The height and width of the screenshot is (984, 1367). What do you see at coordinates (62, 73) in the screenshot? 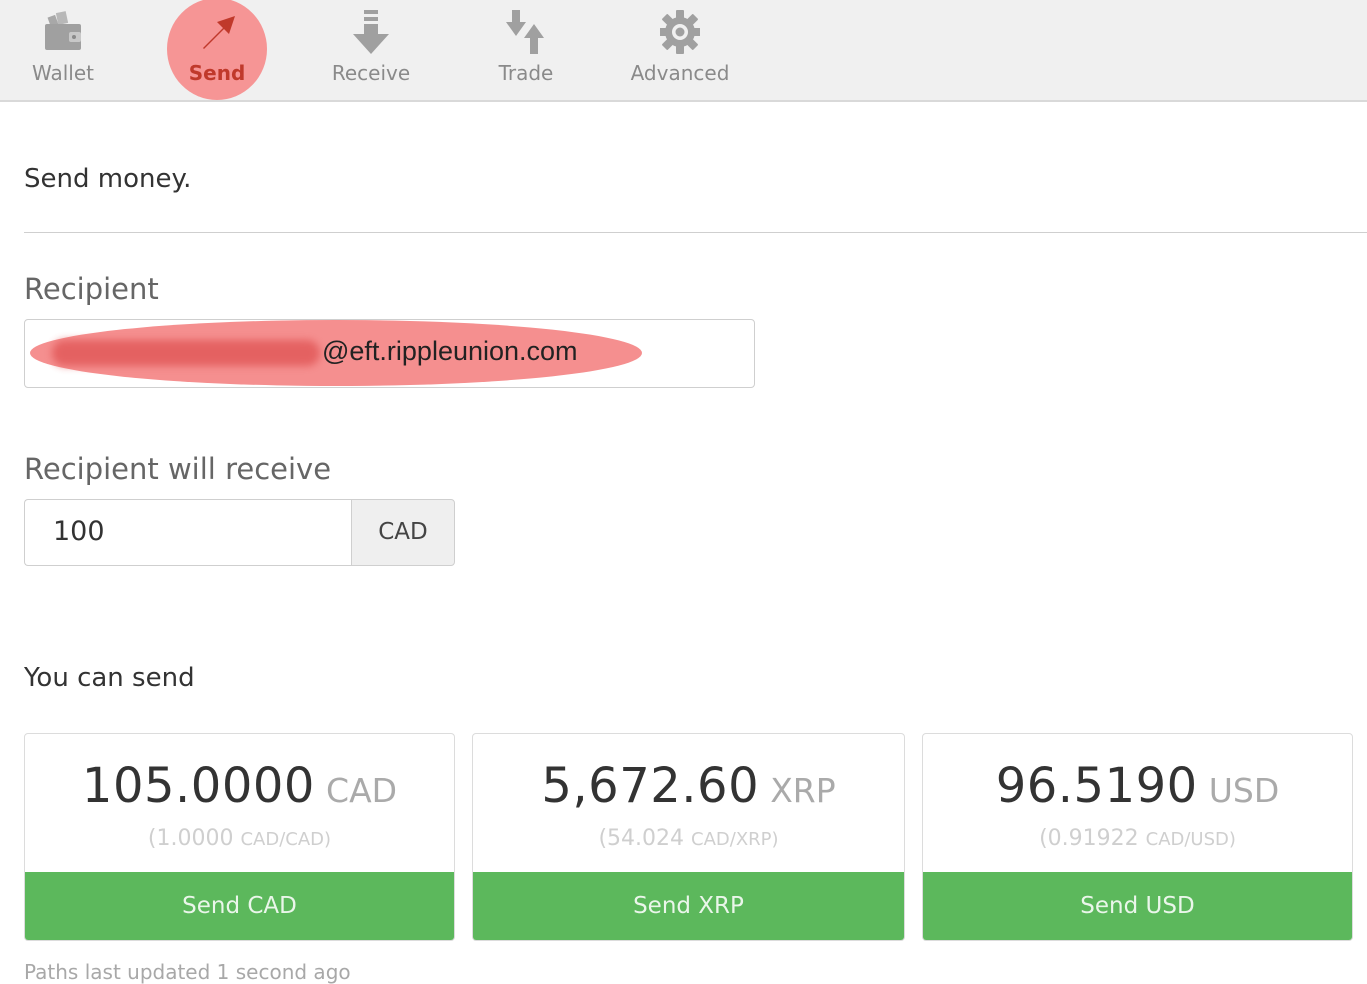
I see `nav-label-wallet: Wallet` at bounding box center [62, 73].